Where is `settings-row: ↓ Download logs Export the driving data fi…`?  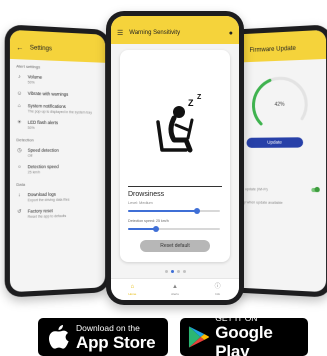 settings-row: ↓ Download logs Export the driving data fi… is located at coordinates (57, 197).